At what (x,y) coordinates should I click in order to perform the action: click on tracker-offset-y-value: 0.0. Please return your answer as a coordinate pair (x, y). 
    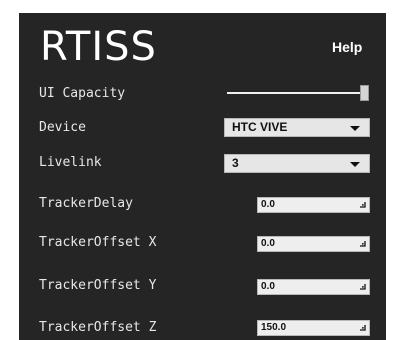
    Looking at the image, I should click on (268, 286).